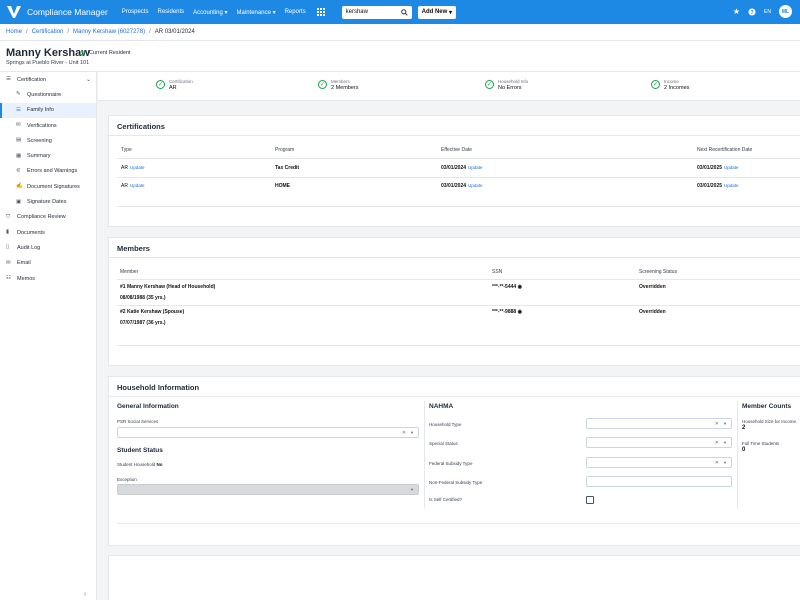 The image size is (800, 600). I want to click on sidebar-item-screening: ▤ Screening, so click(48, 140).